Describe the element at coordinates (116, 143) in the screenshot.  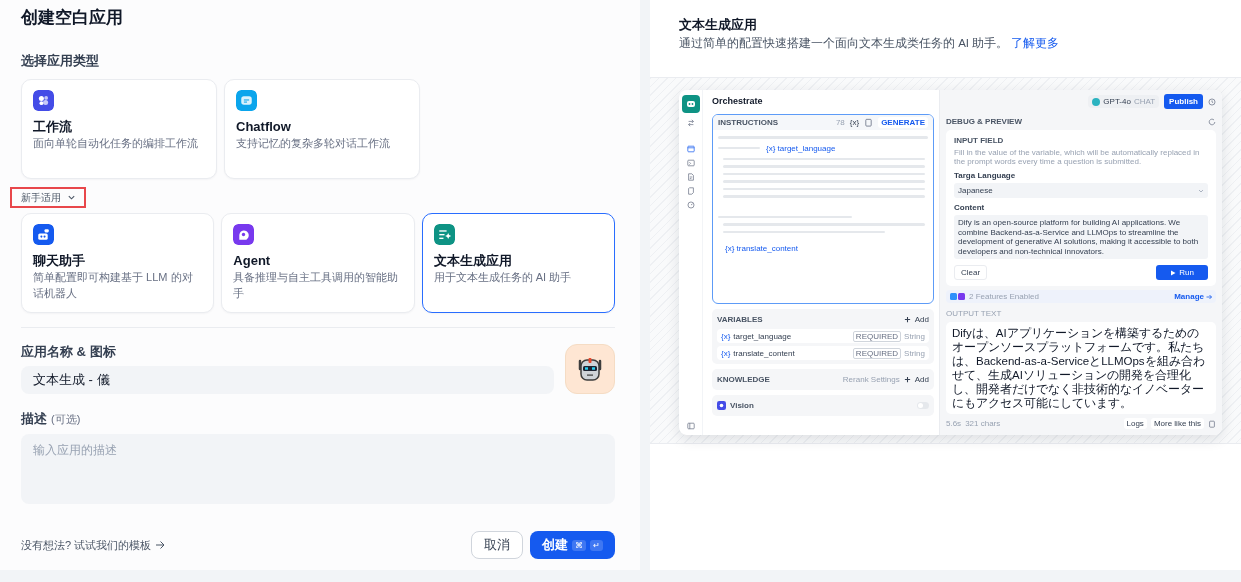
I see `app-type-description: 面向单轮自动化任务的编排工作流` at that location.